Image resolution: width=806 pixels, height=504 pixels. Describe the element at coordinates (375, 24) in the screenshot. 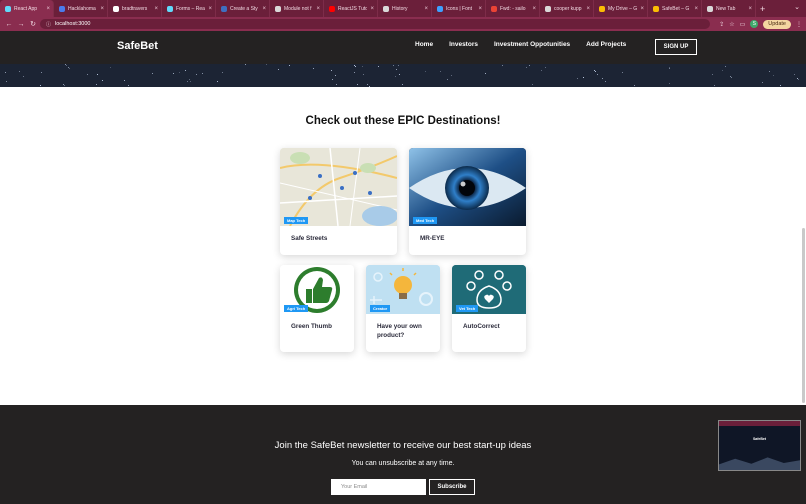

I see `omnibox: ⓘ localhost:3000` at that location.